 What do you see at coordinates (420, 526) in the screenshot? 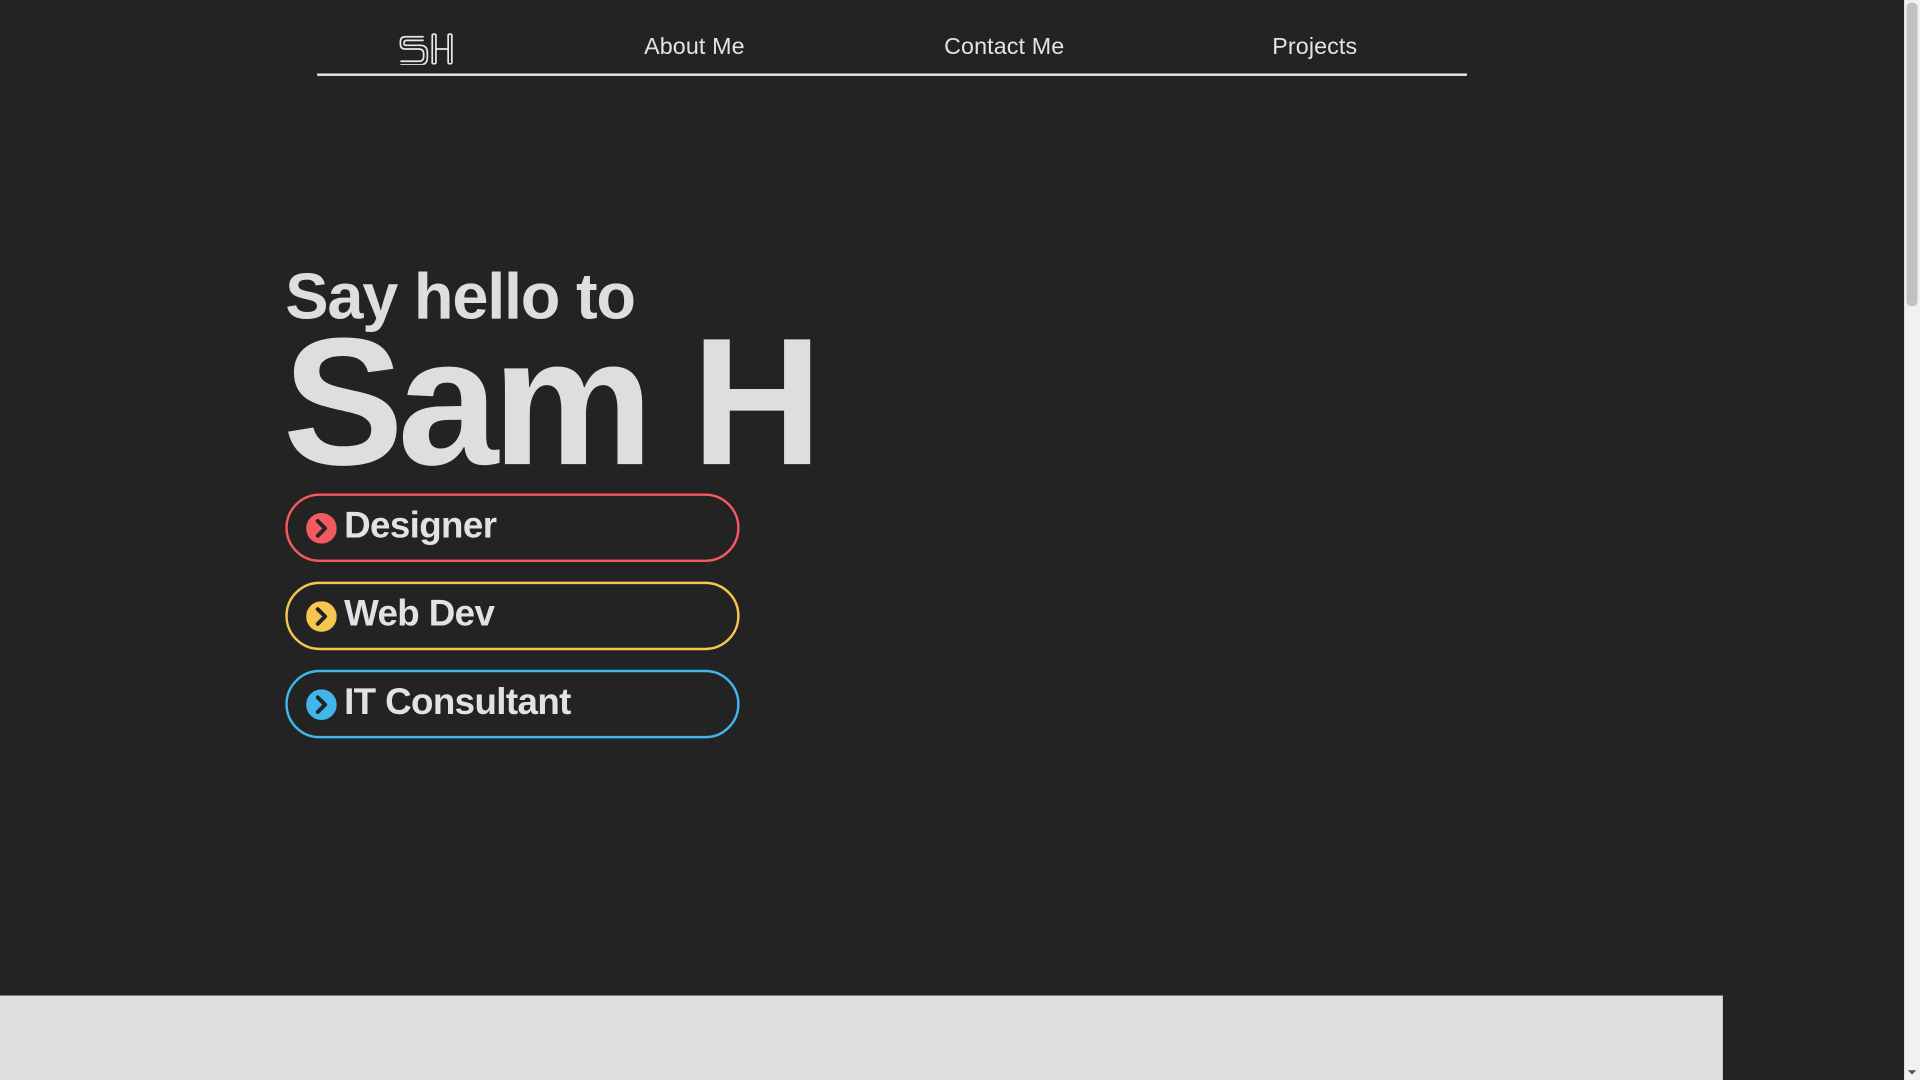
I see `role-label: Designer` at bounding box center [420, 526].